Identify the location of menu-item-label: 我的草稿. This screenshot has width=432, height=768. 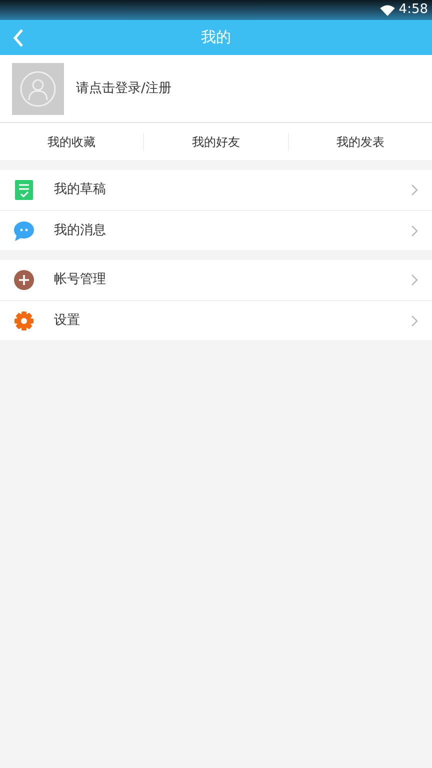
(80, 190).